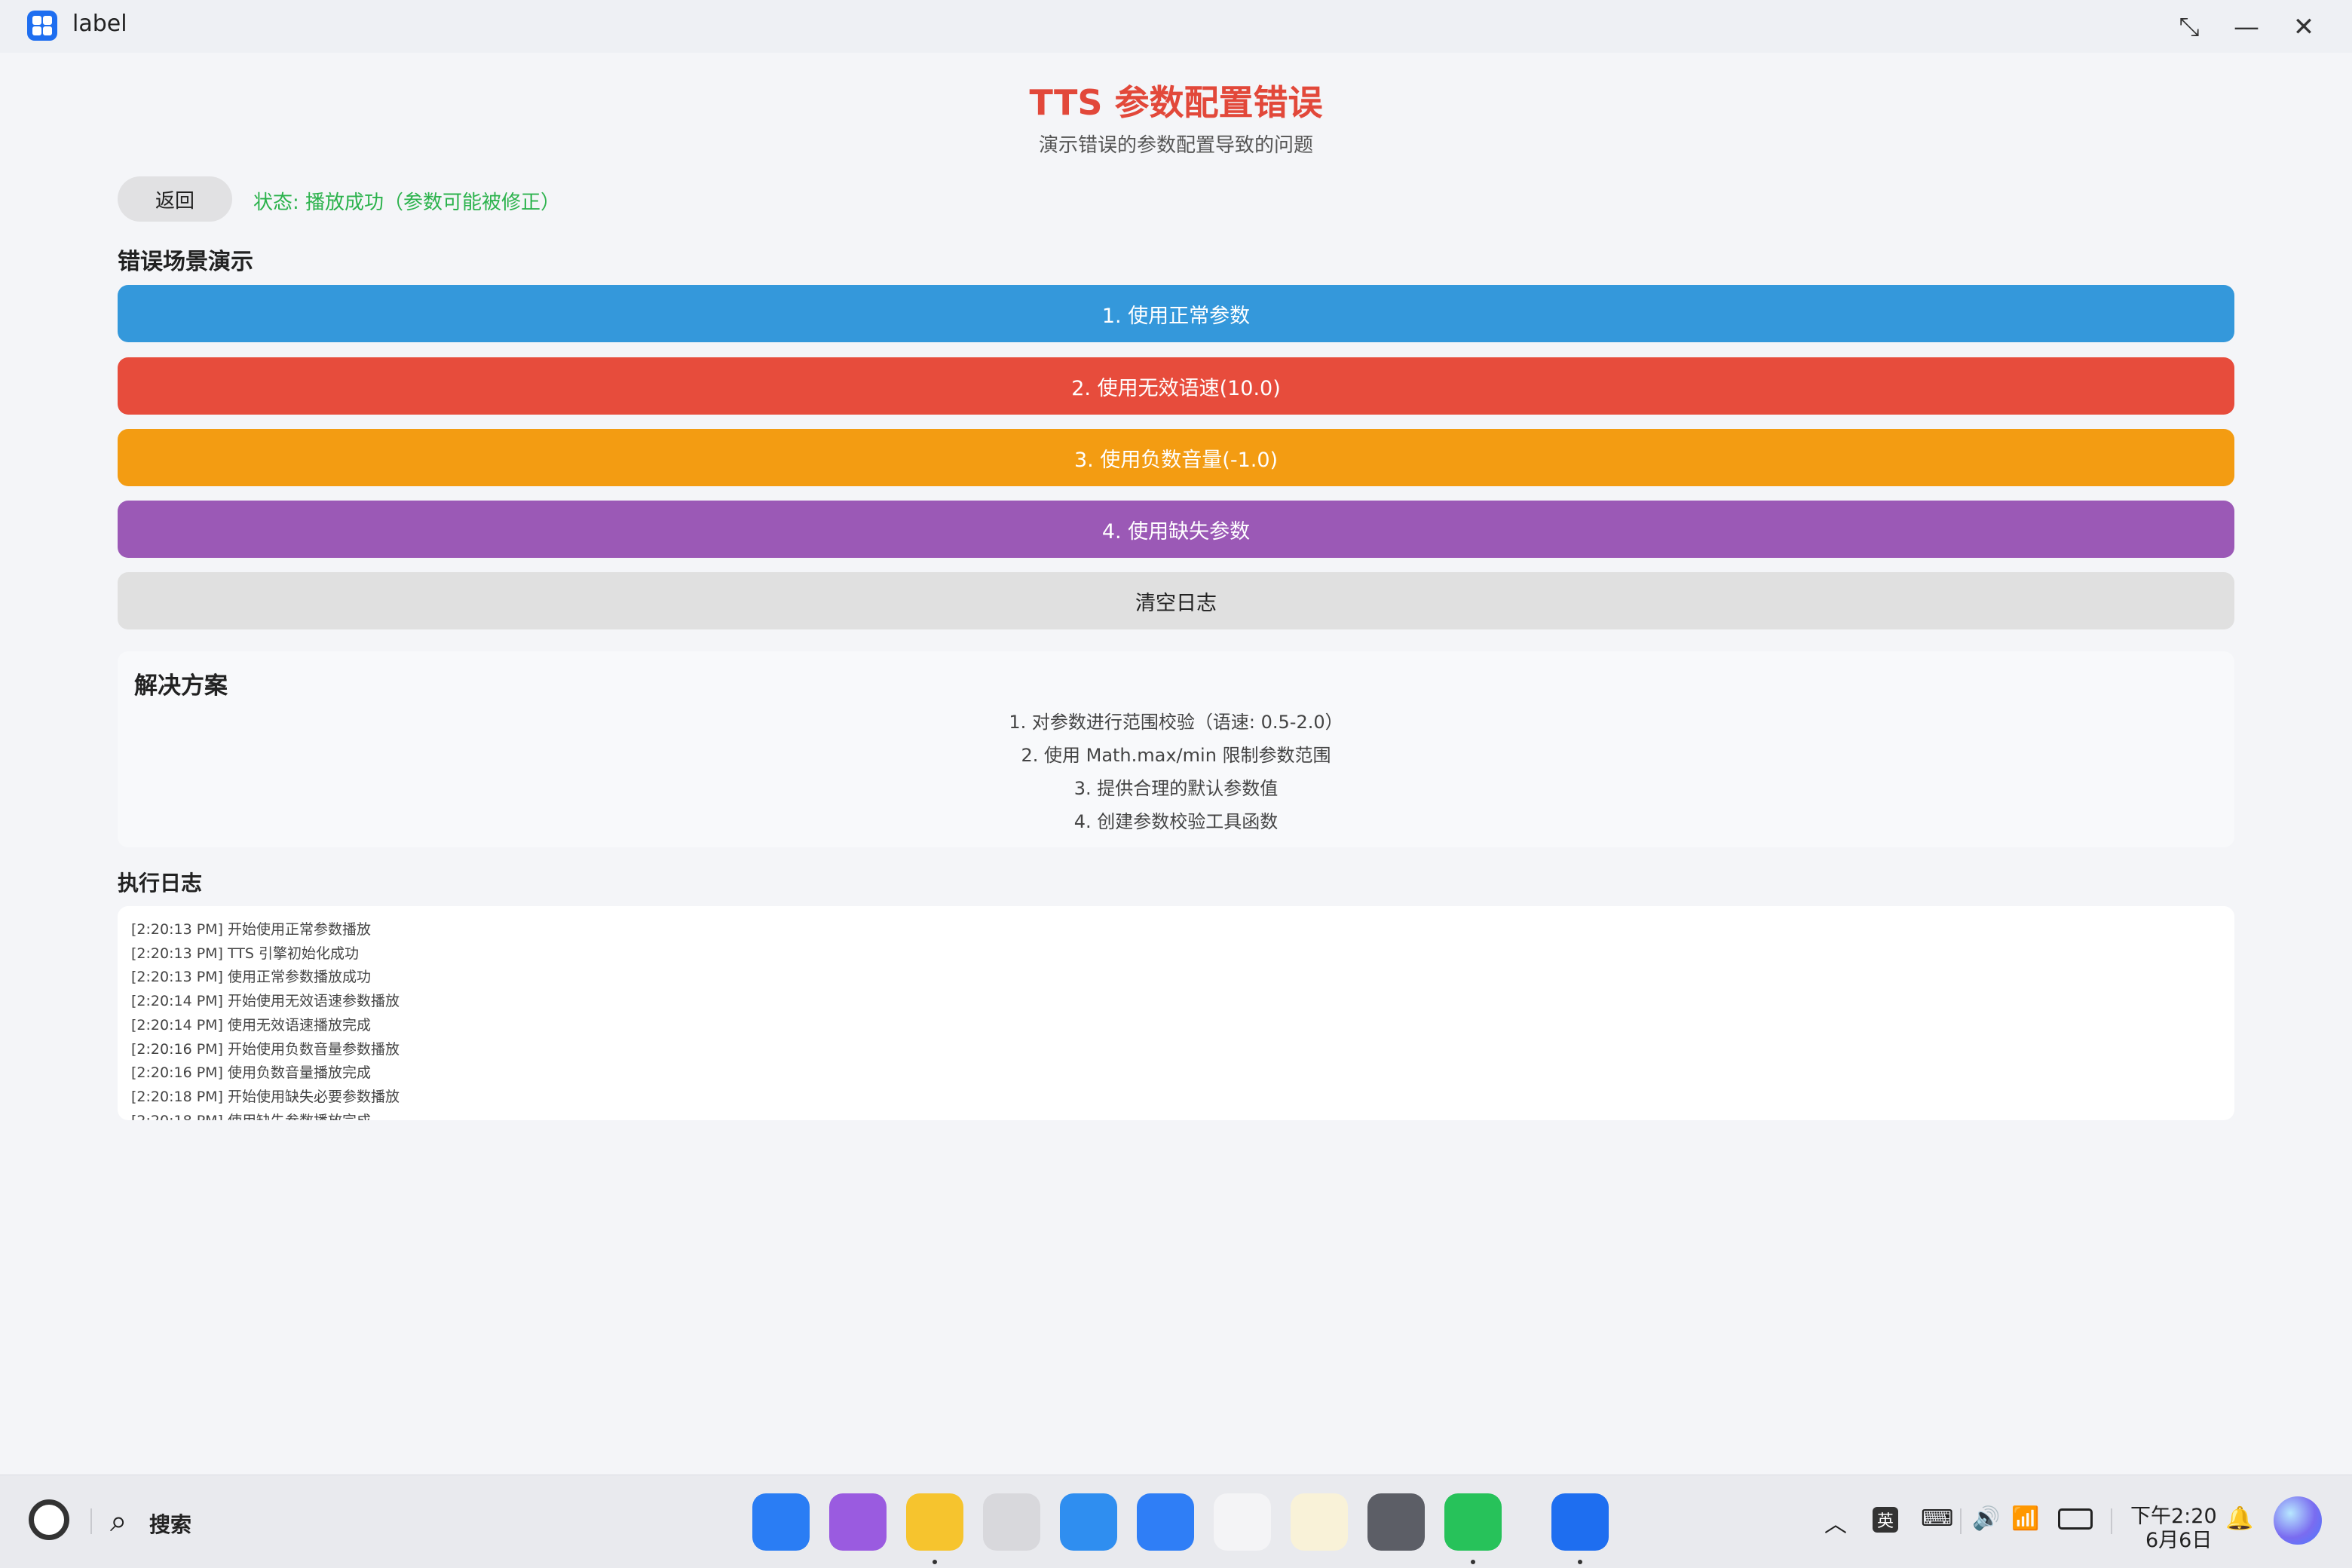  What do you see at coordinates (1176, 26) in the screenshot?
I see `title-bar: label ⤡ — ✕` at bounding box center [1176, 26].